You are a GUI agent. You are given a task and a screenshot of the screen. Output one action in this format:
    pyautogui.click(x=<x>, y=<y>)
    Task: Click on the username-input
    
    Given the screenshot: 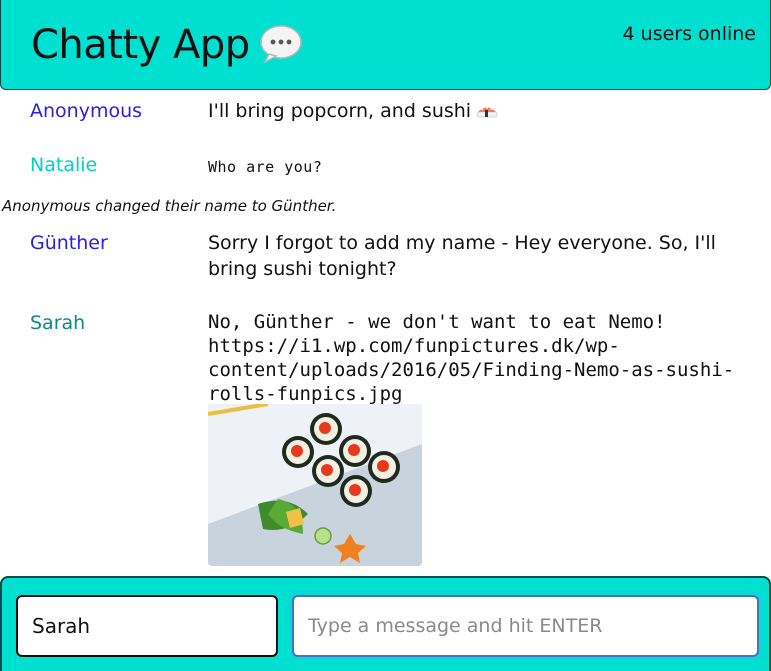 What is the action you would take?
    pyautogui.click(x=147, y=626)
    